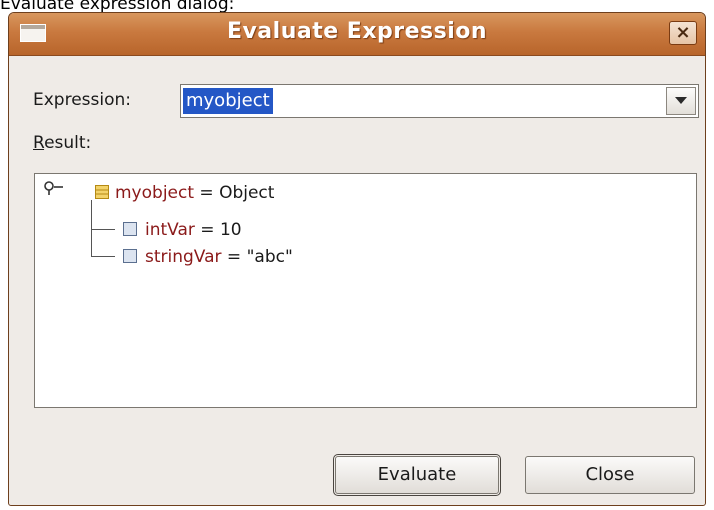  What do you see at coordinates (683, 33) in the screenshot?
I see `close-icon: ×` at bounding box center [683, 33].